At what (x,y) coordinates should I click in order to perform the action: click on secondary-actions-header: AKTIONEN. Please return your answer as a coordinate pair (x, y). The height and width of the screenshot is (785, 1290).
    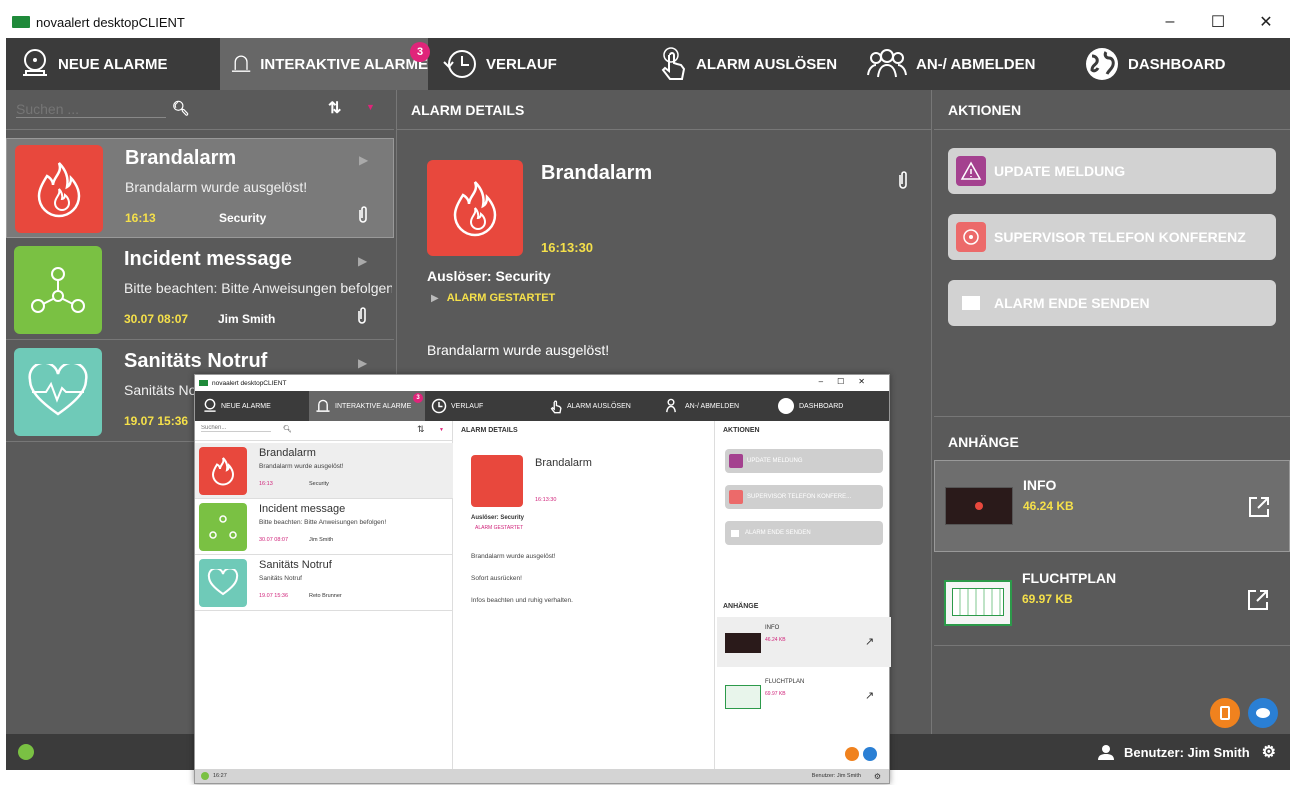
    Looking at the image, I should click on (741, 430).